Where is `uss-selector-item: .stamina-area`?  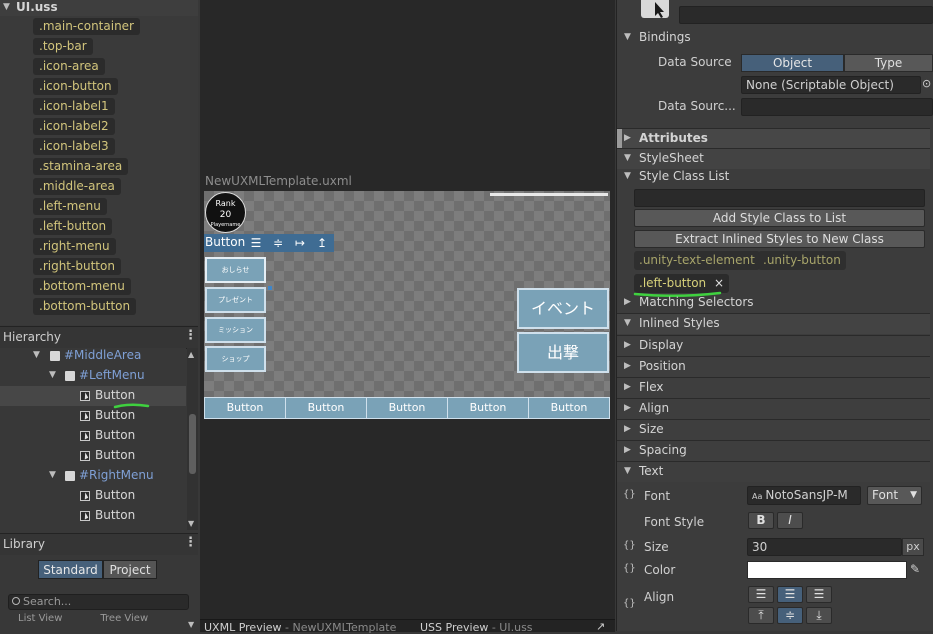
uss-selector-item: .stamina-area is located at coordinates (81, 166).